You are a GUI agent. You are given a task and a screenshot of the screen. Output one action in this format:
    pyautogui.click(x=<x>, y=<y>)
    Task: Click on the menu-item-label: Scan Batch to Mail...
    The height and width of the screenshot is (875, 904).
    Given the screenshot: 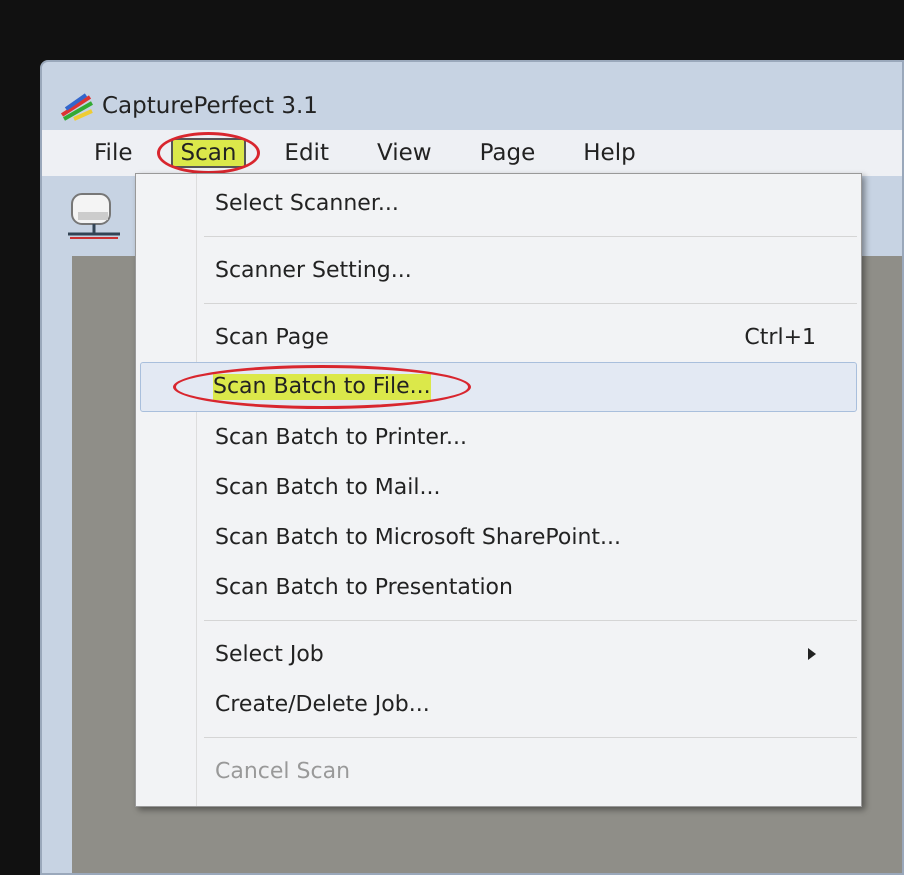 What is the action you would take?
    pyautogui.click(x=328, y=488)
    